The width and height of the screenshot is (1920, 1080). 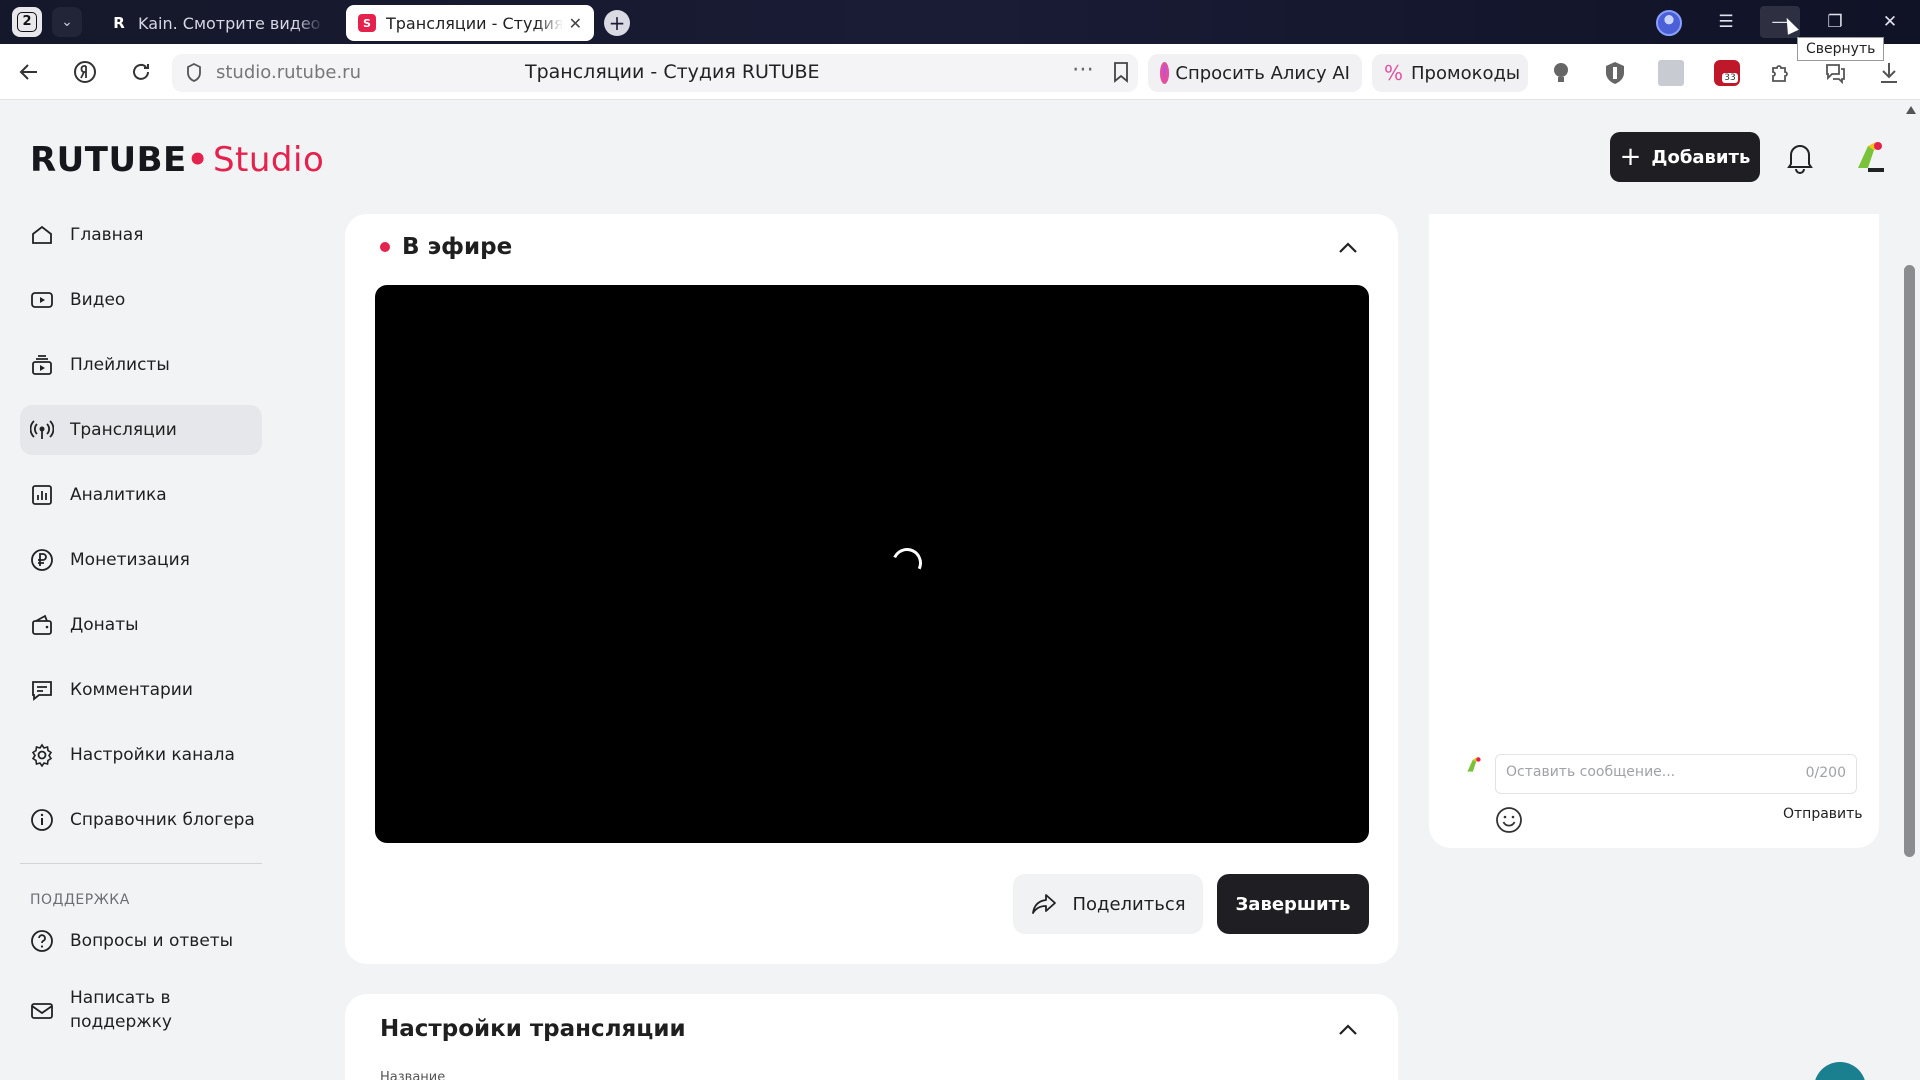 What do you see at coordinates (141, 755) in the screenshot?
I see `sidebar-item-channel-settings: Настройки канала` at bounding box center [141, 755].